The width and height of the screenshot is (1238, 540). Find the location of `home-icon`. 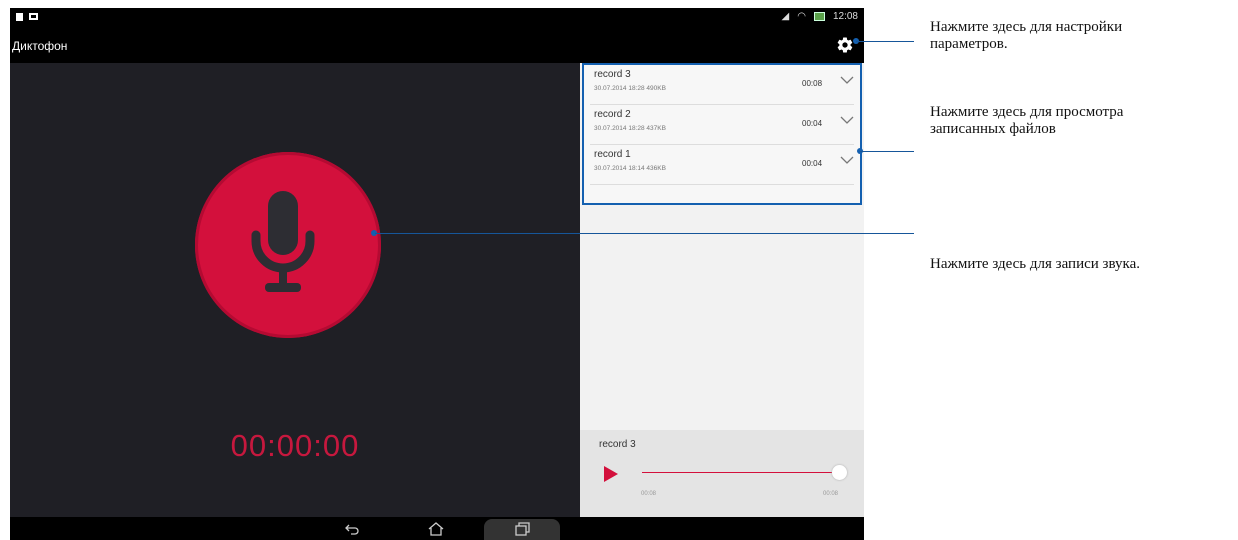

home-icon is located at coordinates (436, 529).